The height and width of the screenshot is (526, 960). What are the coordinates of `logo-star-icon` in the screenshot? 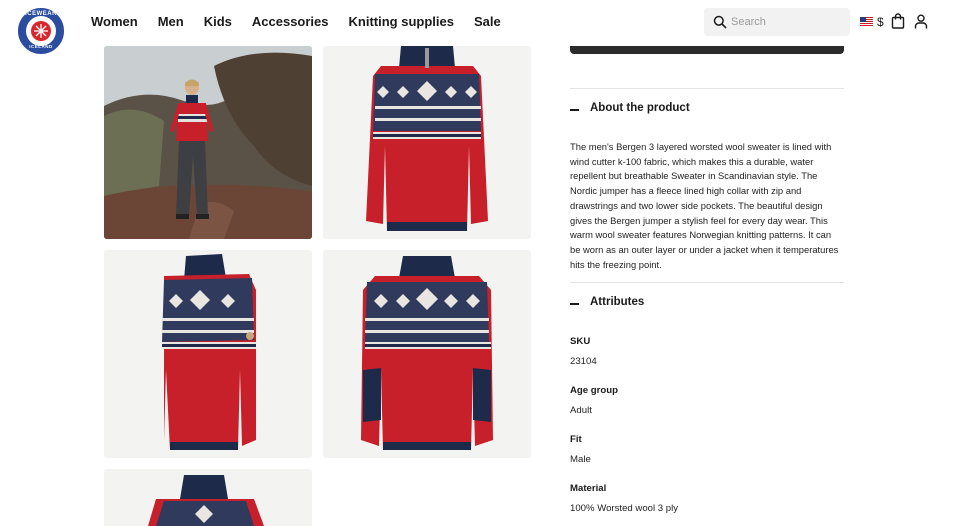 It's located at (41, 31).